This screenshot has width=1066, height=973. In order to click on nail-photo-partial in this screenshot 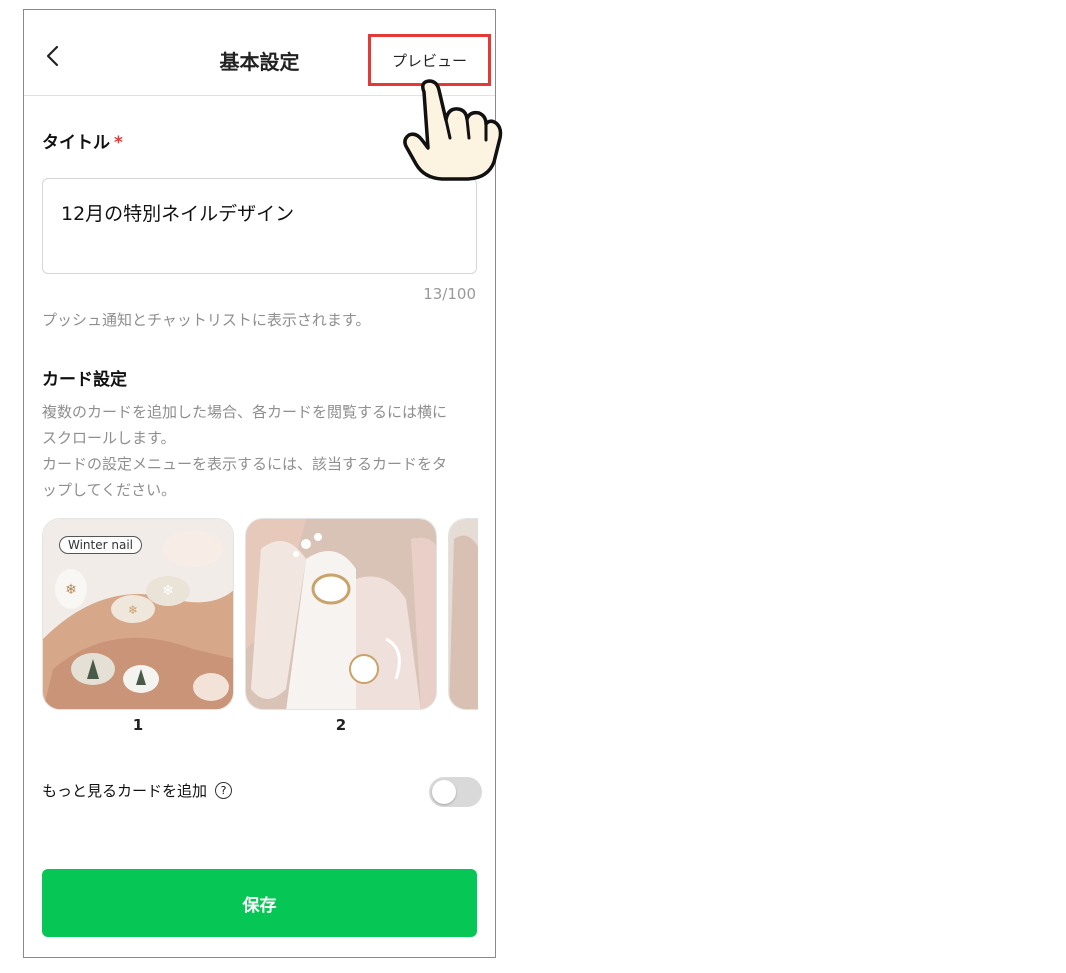, I will do `click(463, 614)`.